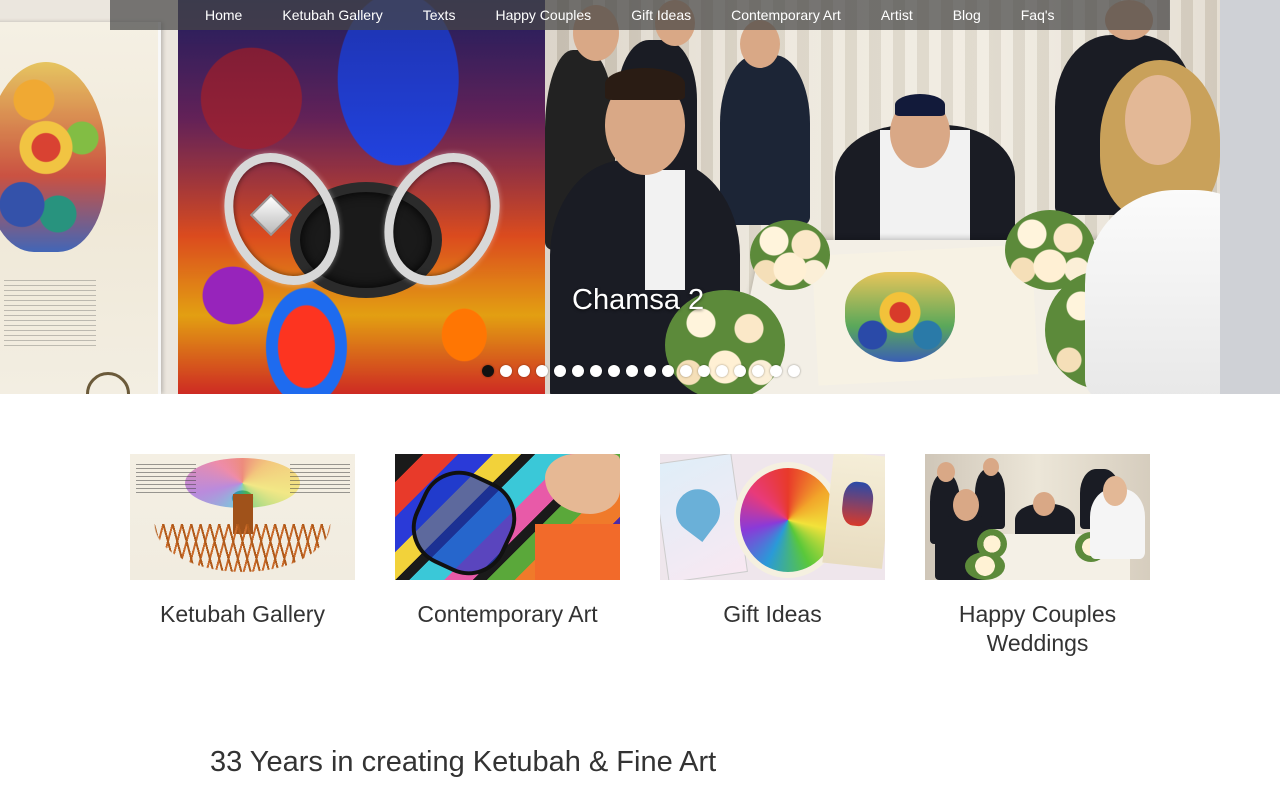 This screenshot has height=800, width=1280. What do you see at coordinates (897, 15) in the screenshot?
I see `nav-artist: Artist` at bounding box center [897, 15].